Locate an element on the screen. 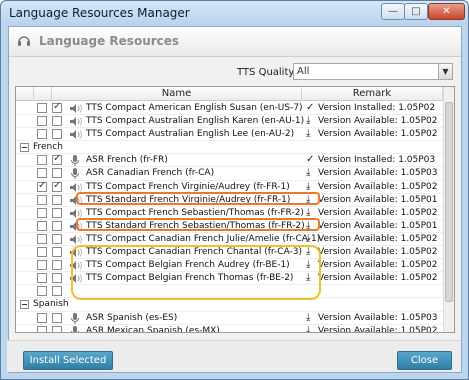 This screenshot has height=380, width=469. group-label: French is located at coordinates (48, 147).